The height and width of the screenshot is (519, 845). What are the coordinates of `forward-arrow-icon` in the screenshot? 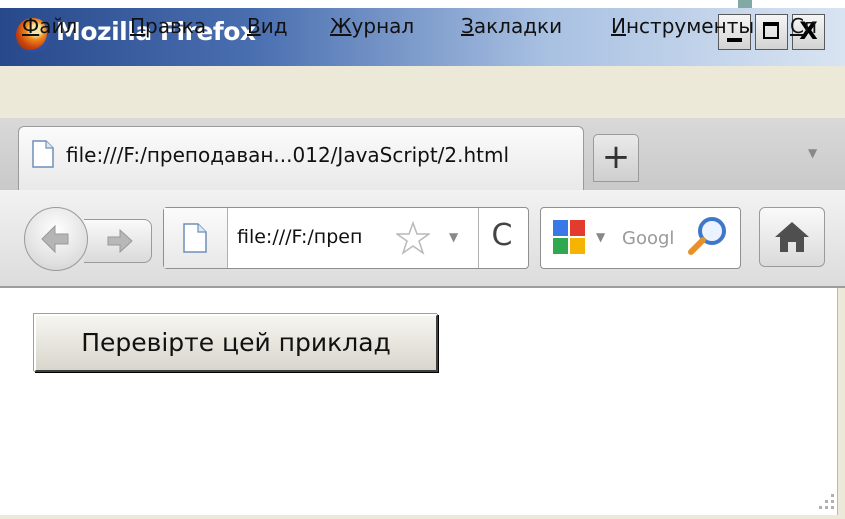 It's located at (120, 241).